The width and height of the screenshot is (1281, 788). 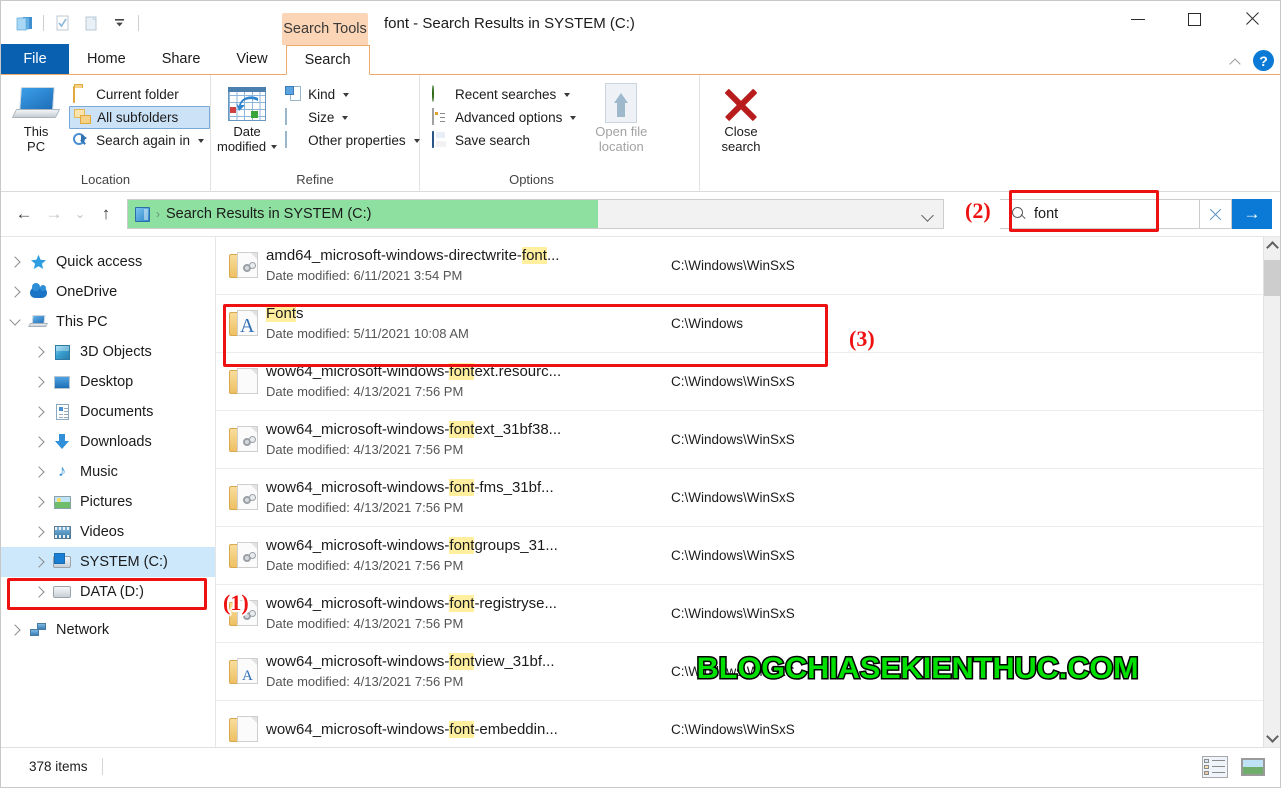 I want to click on address-bar: › Search Results in SYSTEM (C:), so click(x=535, y=214).